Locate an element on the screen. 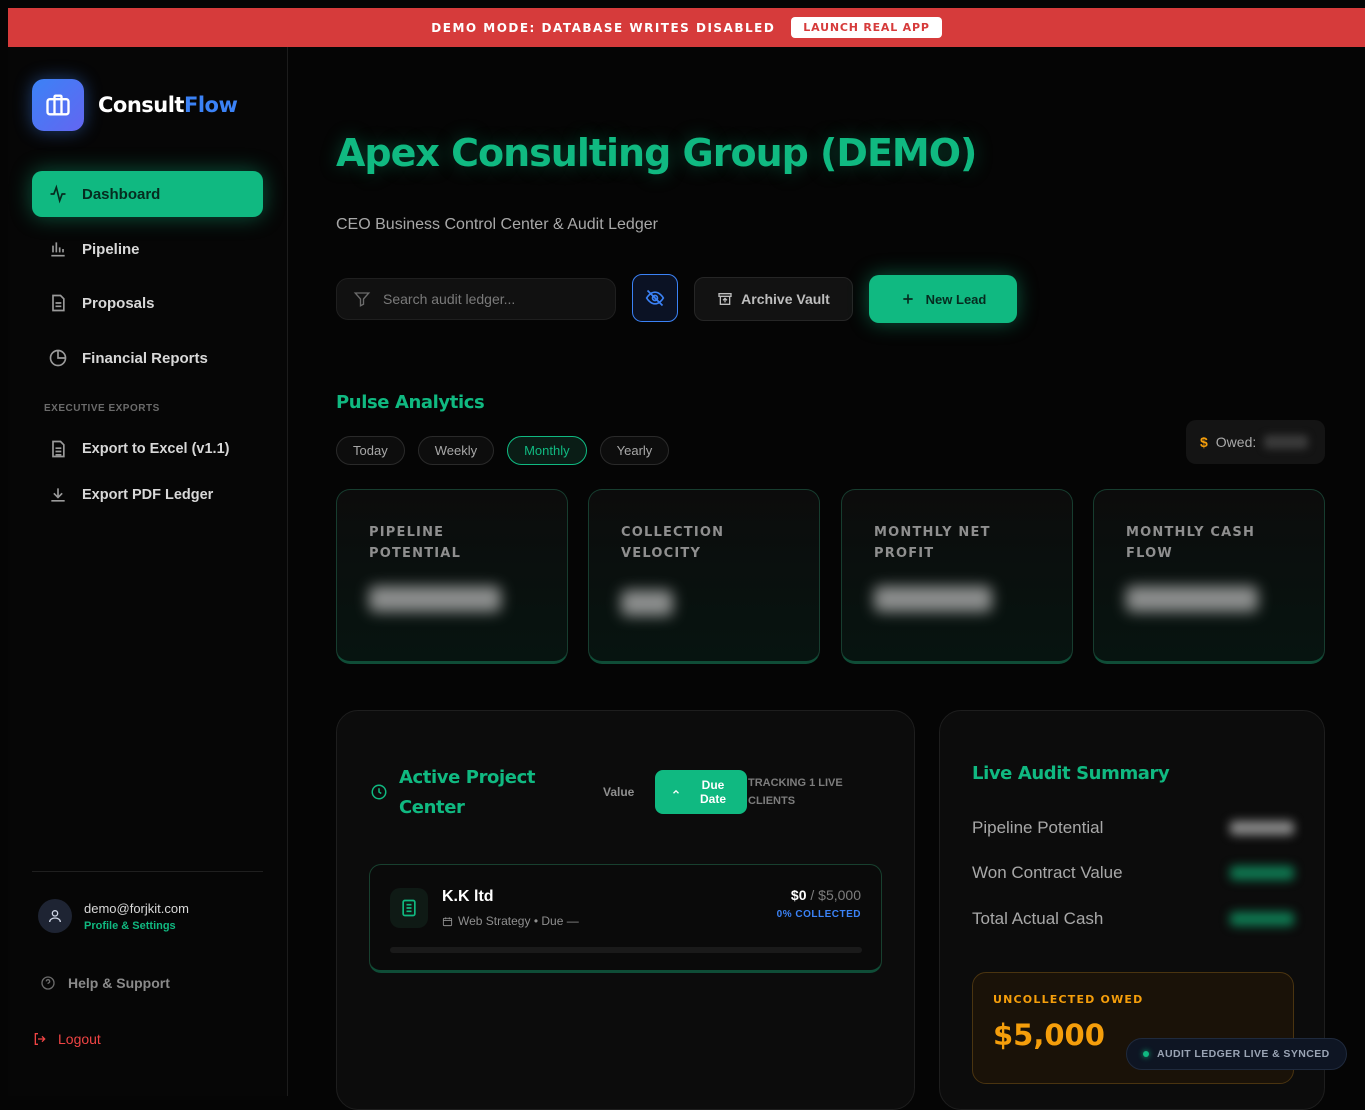 This screenshot has height=1110, width=1365. section-label-executive-exports: EXECUTIVE EXPORTS is located at coordinates (102, 408).